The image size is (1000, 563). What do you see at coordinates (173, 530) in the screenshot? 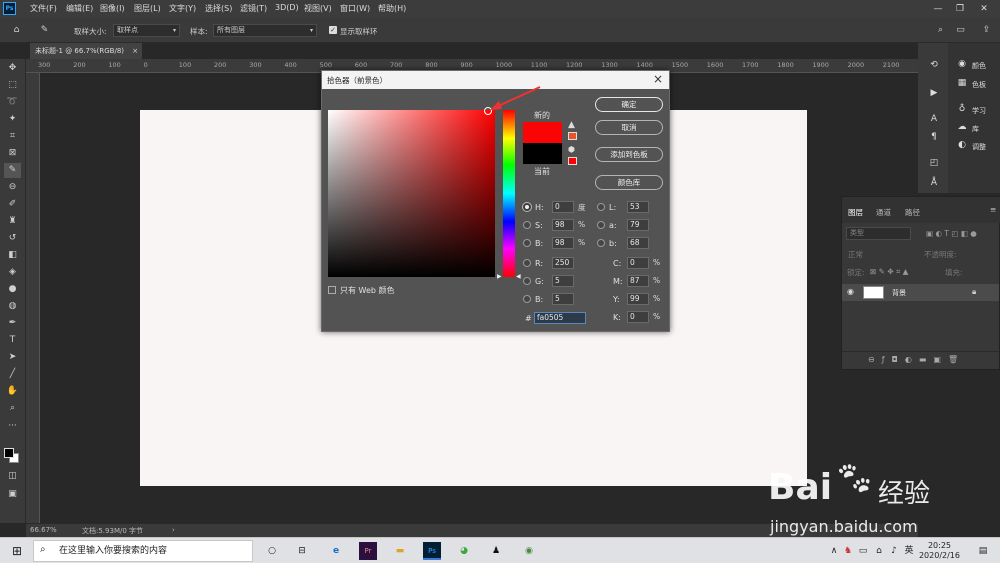
I see `status-arrow-icon: ›` at bounding box center [173, 530].